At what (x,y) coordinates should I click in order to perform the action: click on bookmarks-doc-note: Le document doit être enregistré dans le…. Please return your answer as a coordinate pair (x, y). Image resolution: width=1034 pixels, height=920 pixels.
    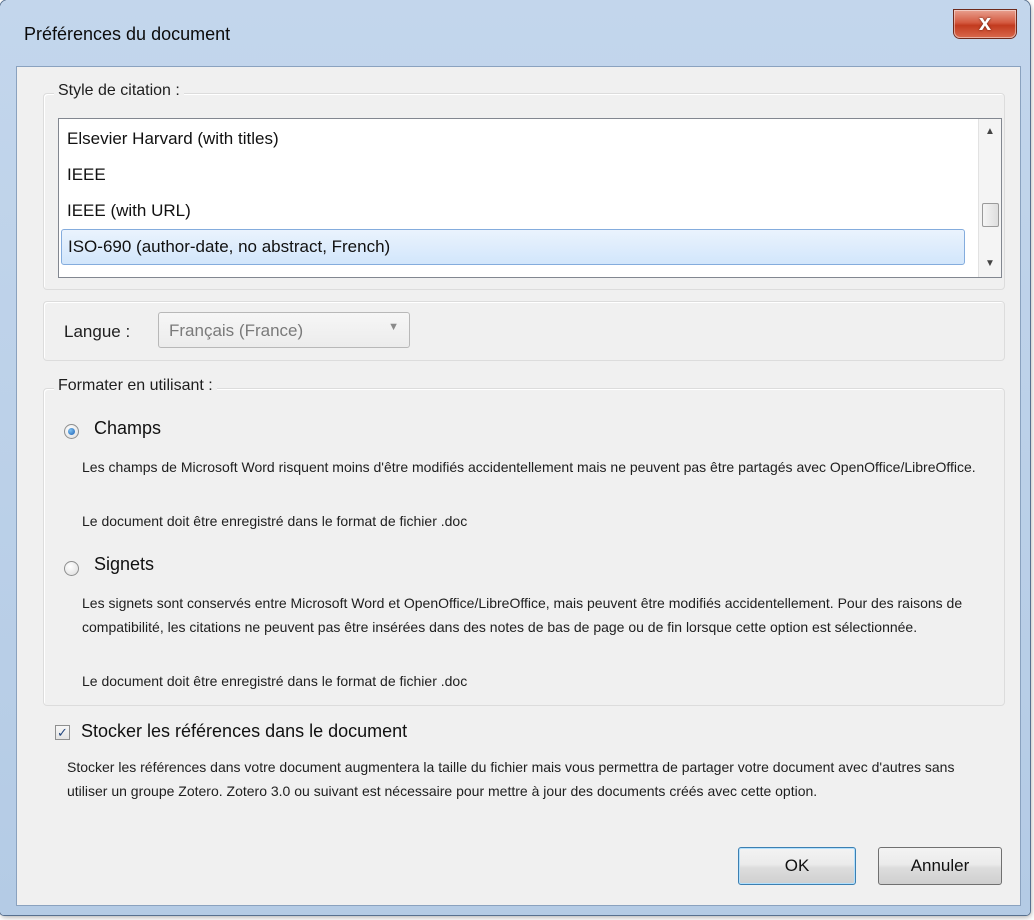
    Looking at the image, I should click on (275, 681).